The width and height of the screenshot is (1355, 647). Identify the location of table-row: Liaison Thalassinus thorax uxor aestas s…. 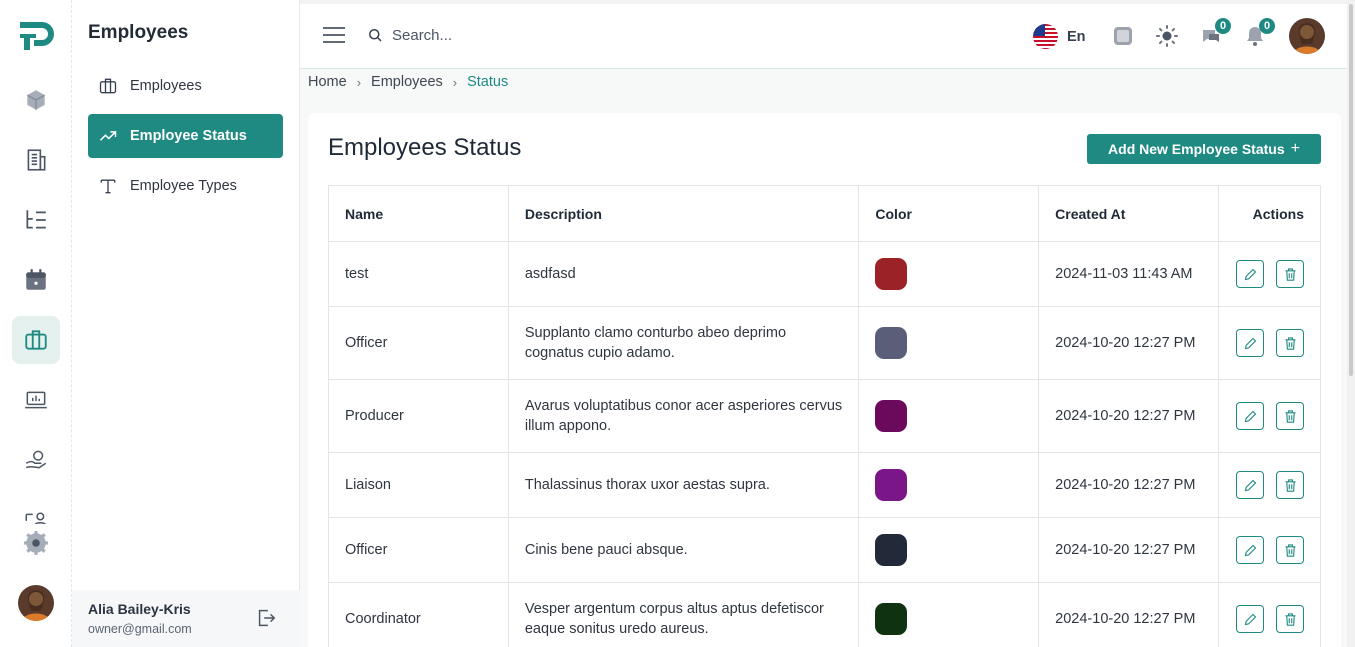
(825, 485).